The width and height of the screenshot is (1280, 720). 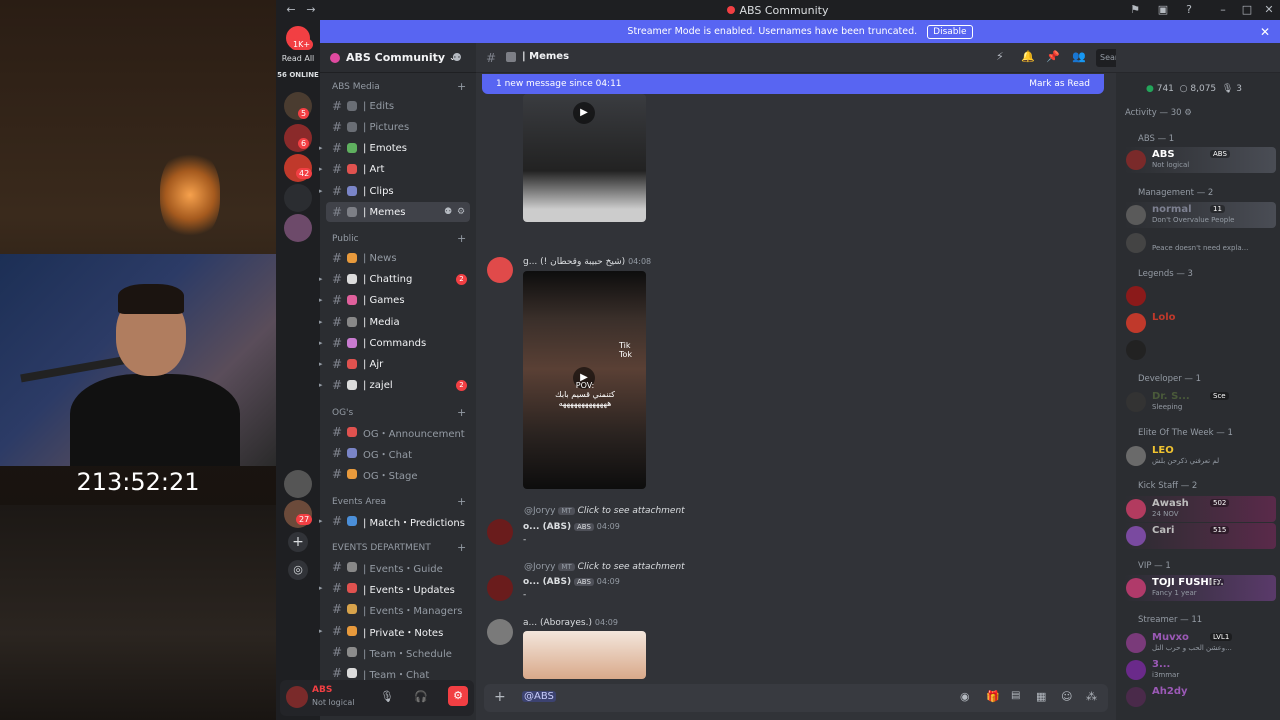 What do you see at coordinates (398, 567) in the screenshot?
I see `channel-item: # | Events・Guide` at bounding box center [398, 567].